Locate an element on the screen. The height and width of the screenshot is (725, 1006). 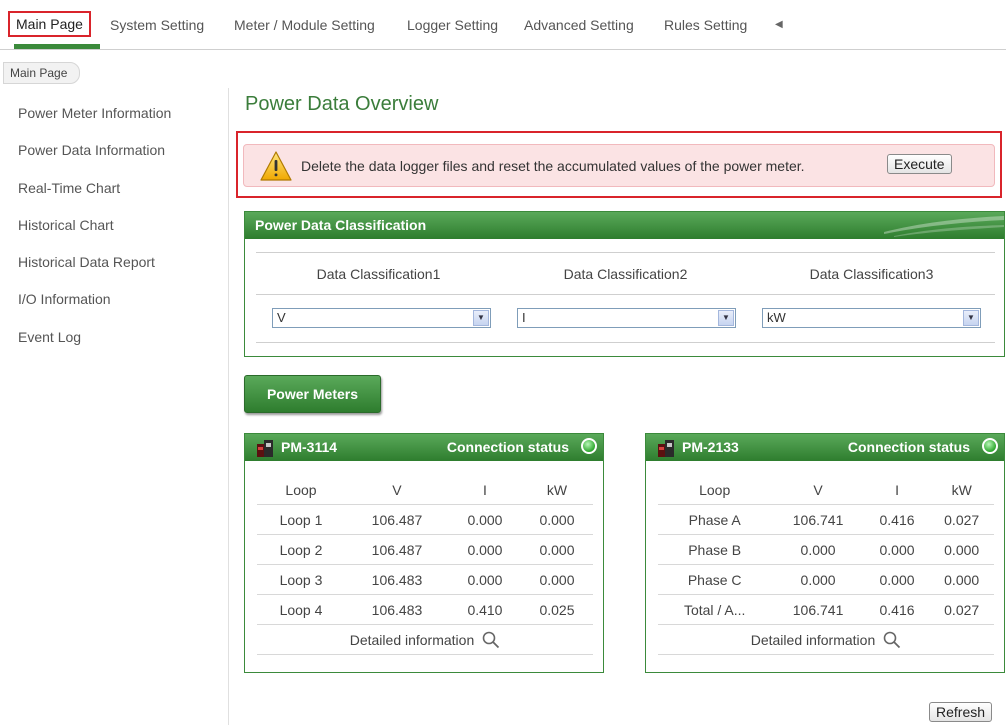
table-row: Phase B 0.000 0.000 0.000 is located at coordinates (826, 549).